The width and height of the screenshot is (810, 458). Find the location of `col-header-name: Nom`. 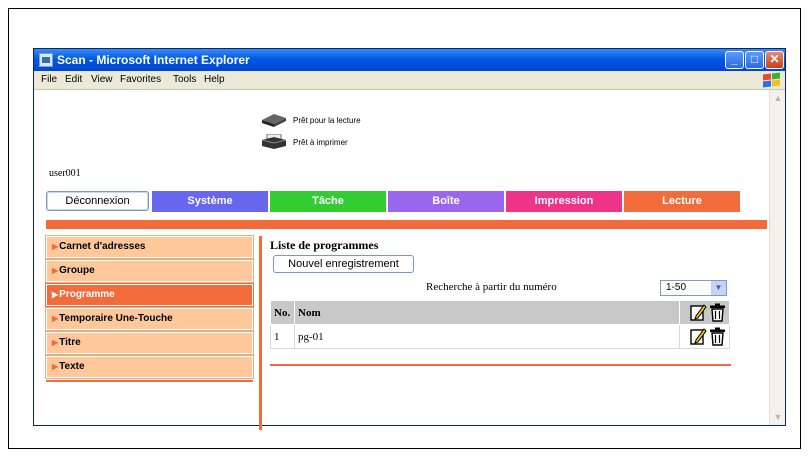

col-header-name: Nom is located at coordinates (487, 312).